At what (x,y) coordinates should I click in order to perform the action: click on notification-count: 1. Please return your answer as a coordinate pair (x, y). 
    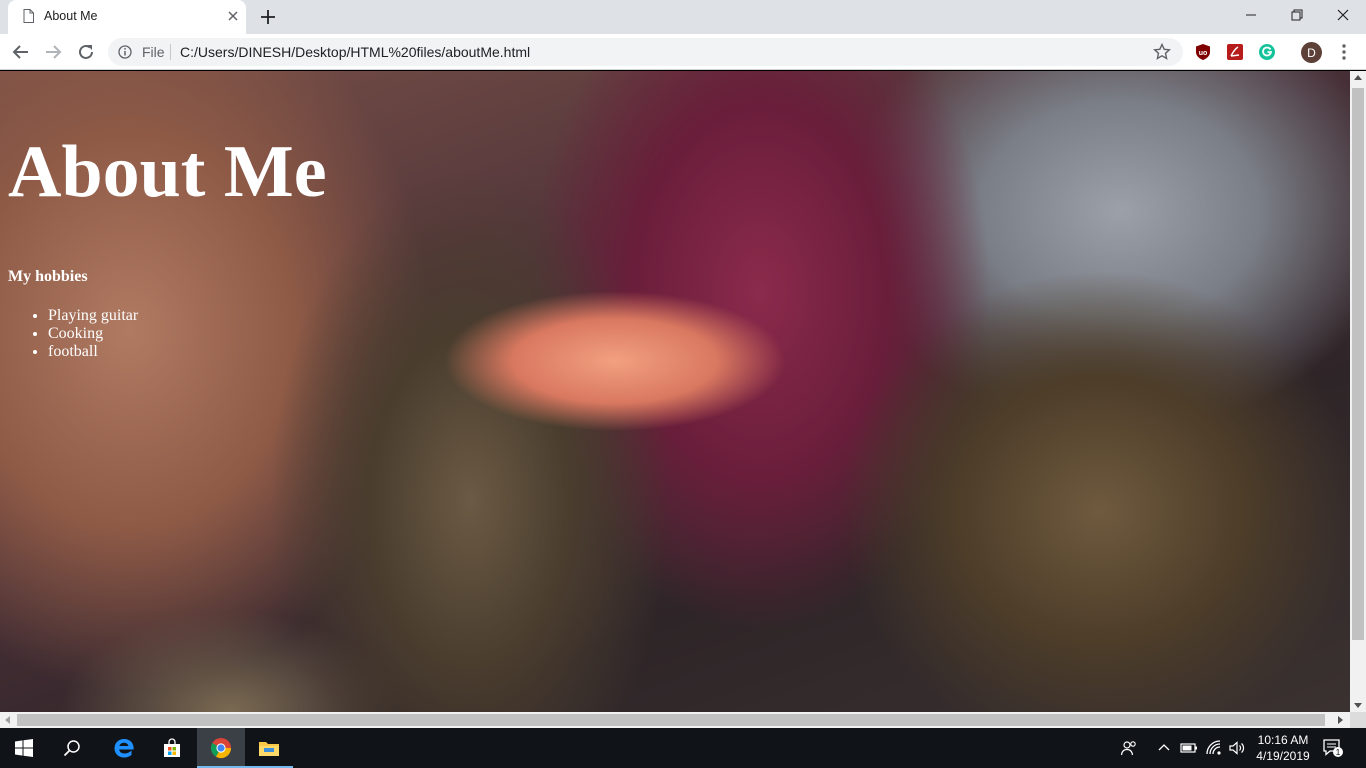
    Looking at the image, I should click on (1338, 752).